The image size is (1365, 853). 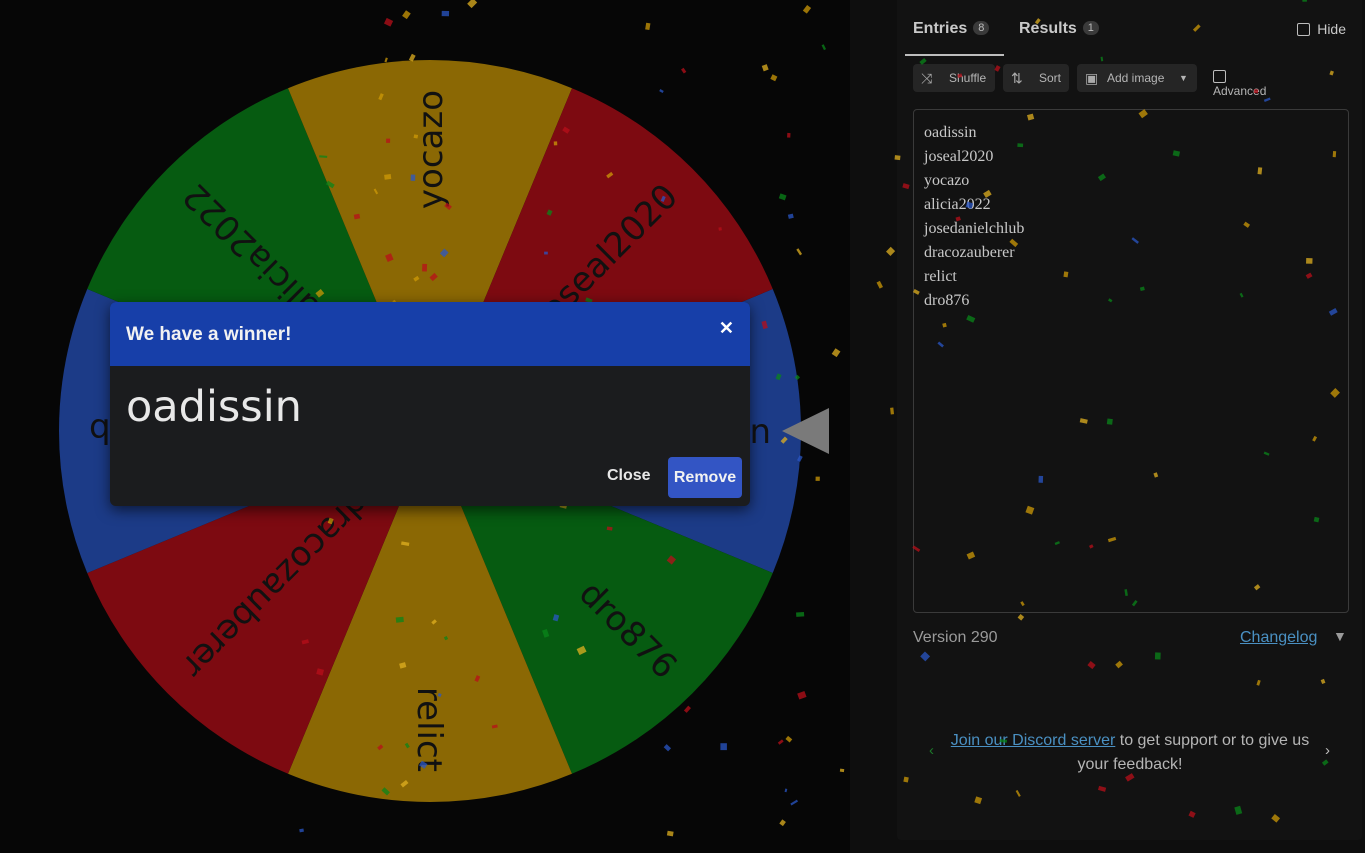 What do you see at coordinates (1033, 740) in the screenshot?
I see `discord-link: Join our Discord server` at bounding box center [1033, 740].